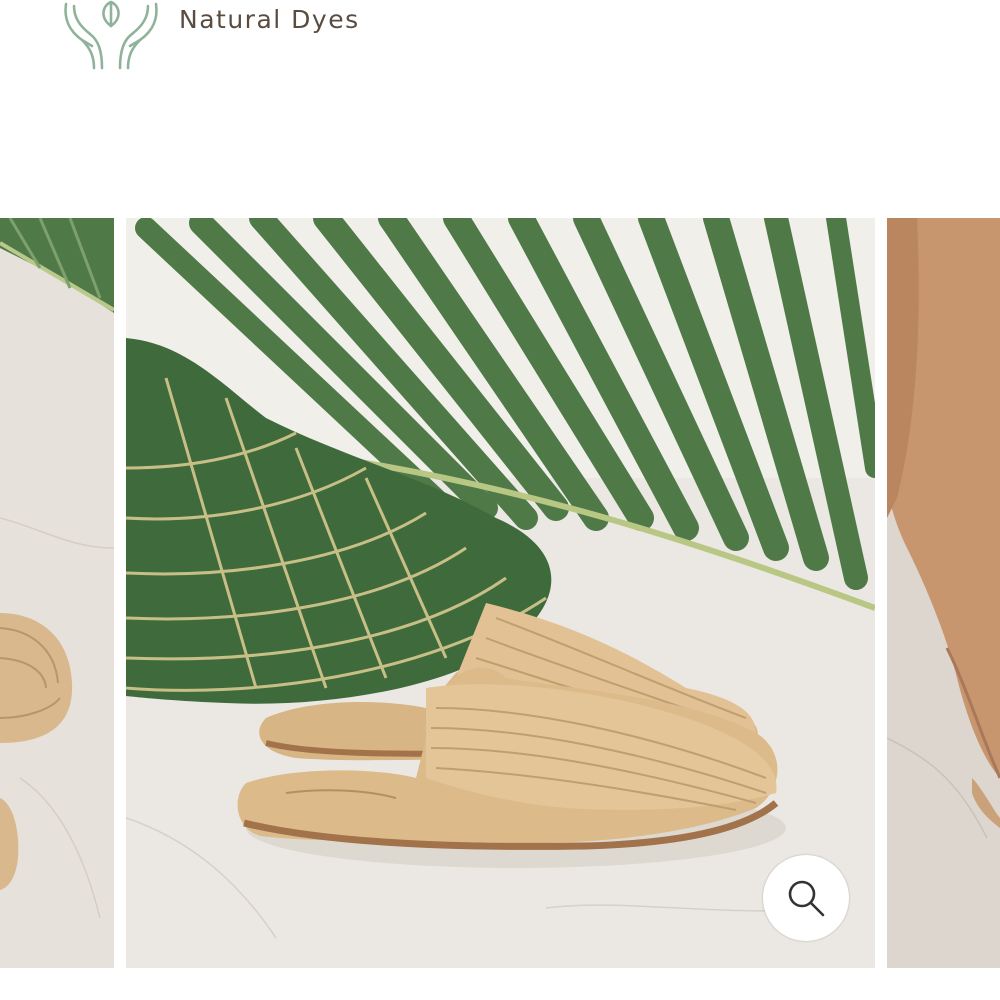 This screenshot has height=1000, width=1000. I want to click on next-product-image, so click(943, 593).